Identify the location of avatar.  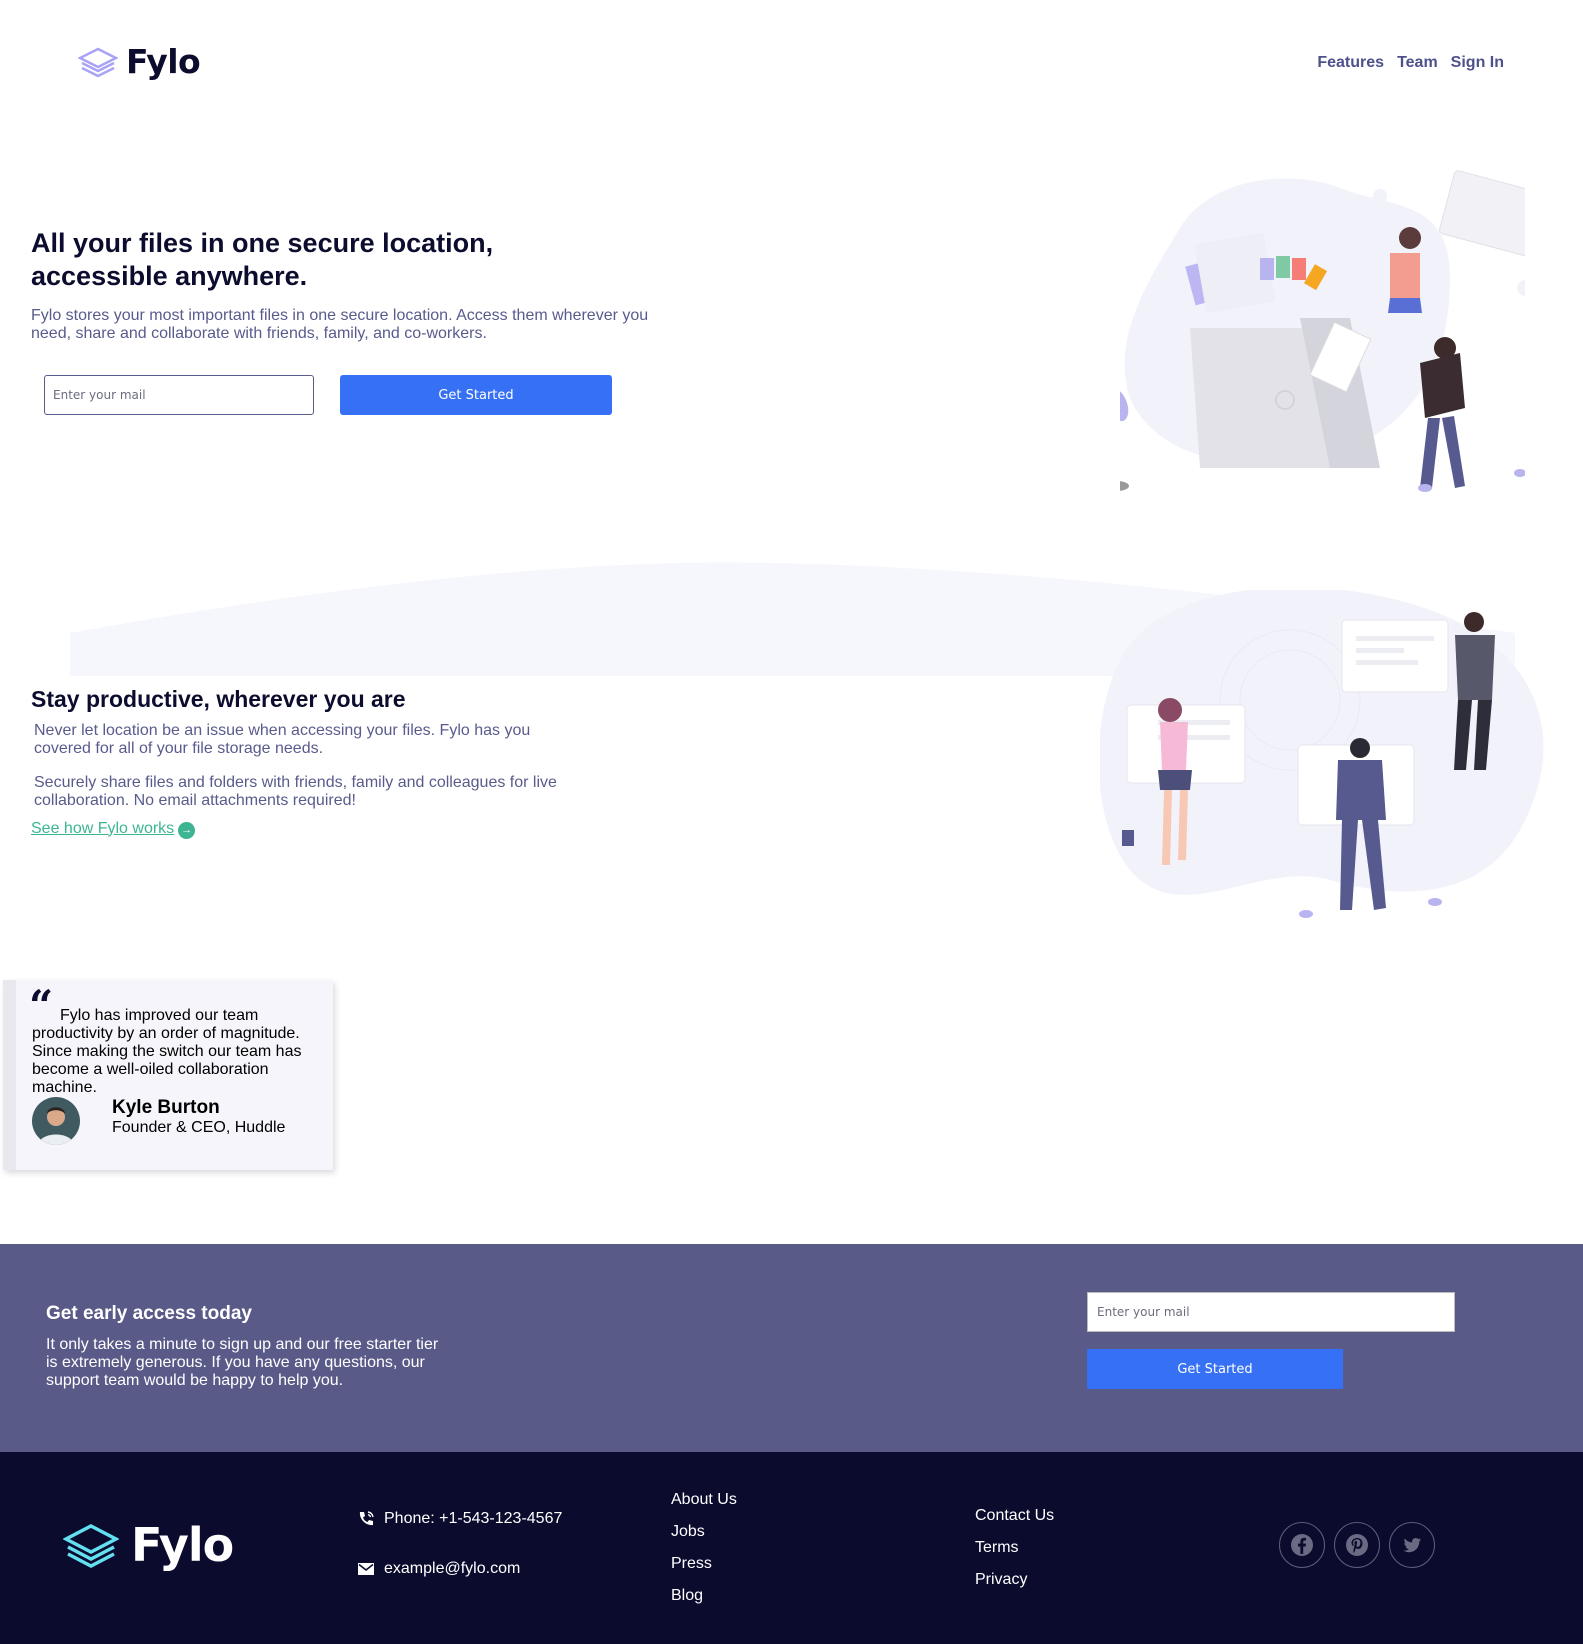
(56, 1121).